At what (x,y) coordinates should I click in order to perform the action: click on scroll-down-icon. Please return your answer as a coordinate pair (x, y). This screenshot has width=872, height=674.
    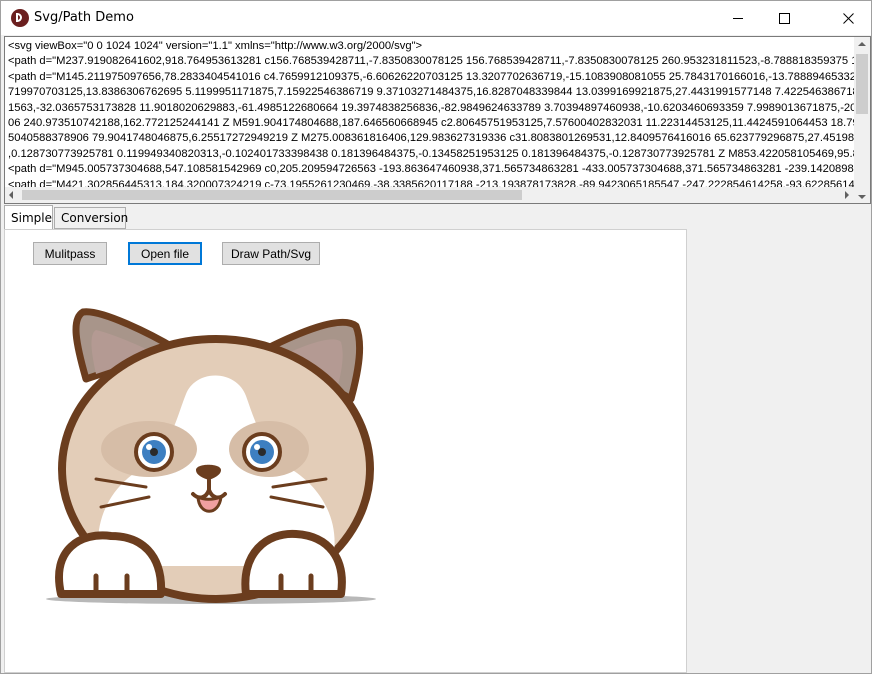
    Looking at the image, I should click on (862, 197).